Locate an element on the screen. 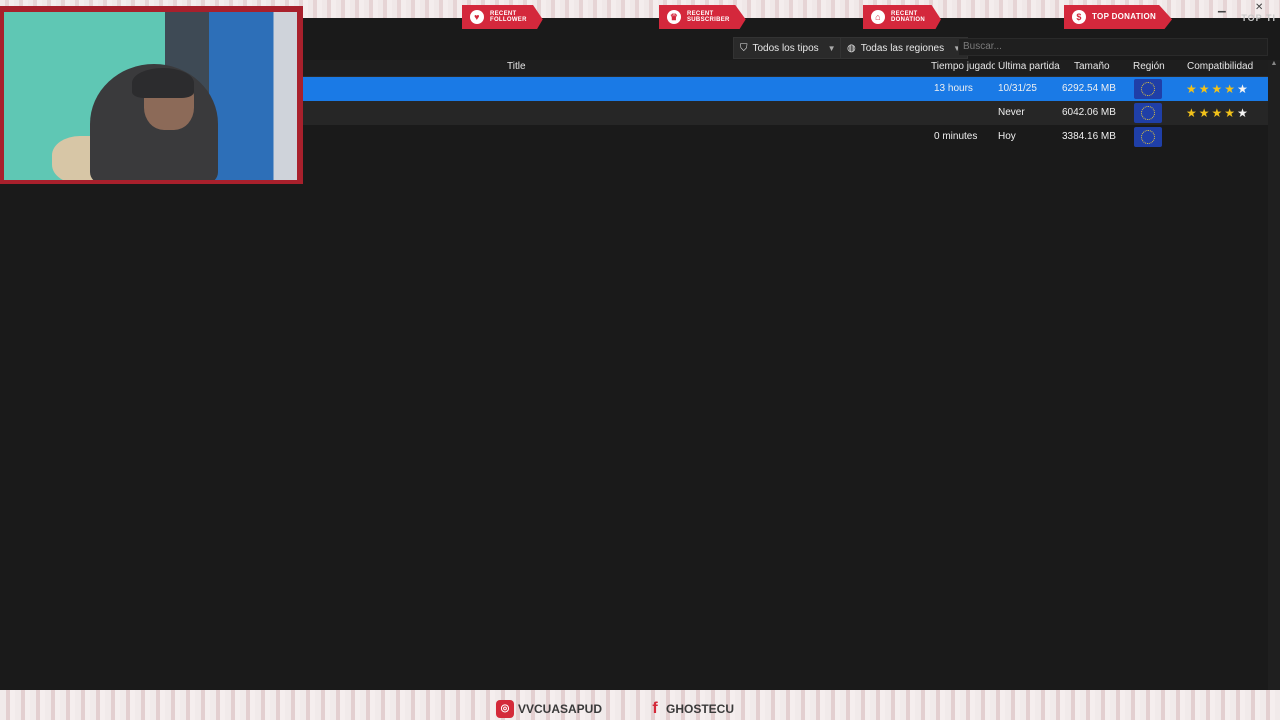 This screenshot has height=720, width=1280. column-compat: Compatibilidad is located at coordinates (1220, 66).